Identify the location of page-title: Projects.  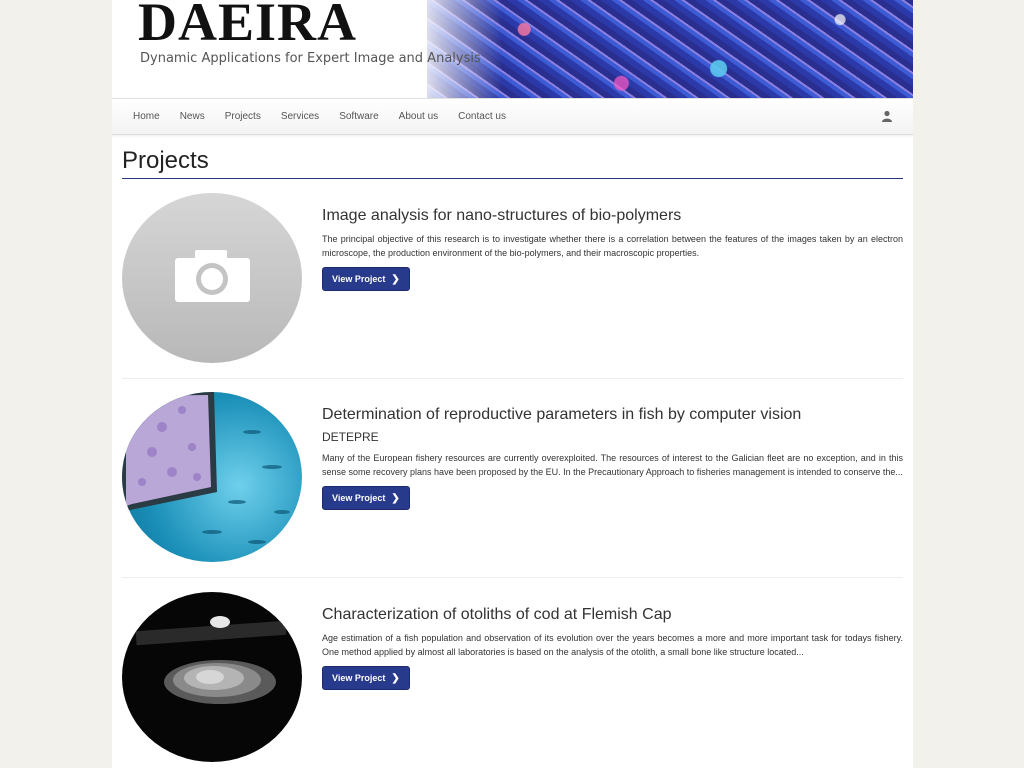
(165, 160).